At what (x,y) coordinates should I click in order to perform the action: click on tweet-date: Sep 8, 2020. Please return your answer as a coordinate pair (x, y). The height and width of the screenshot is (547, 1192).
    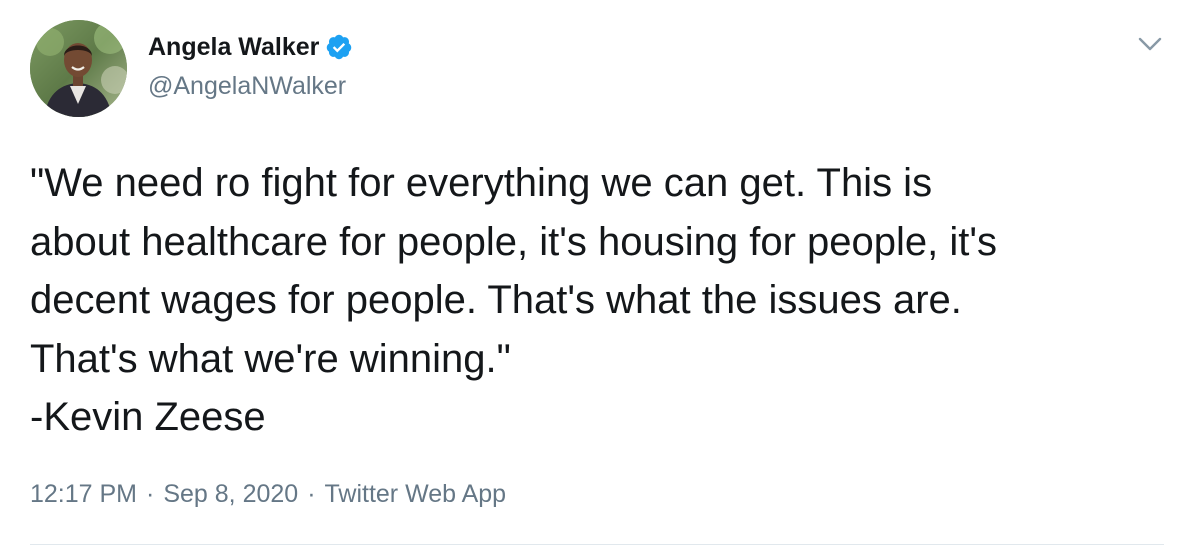
    Looking at the image, I should click on (230, 494).